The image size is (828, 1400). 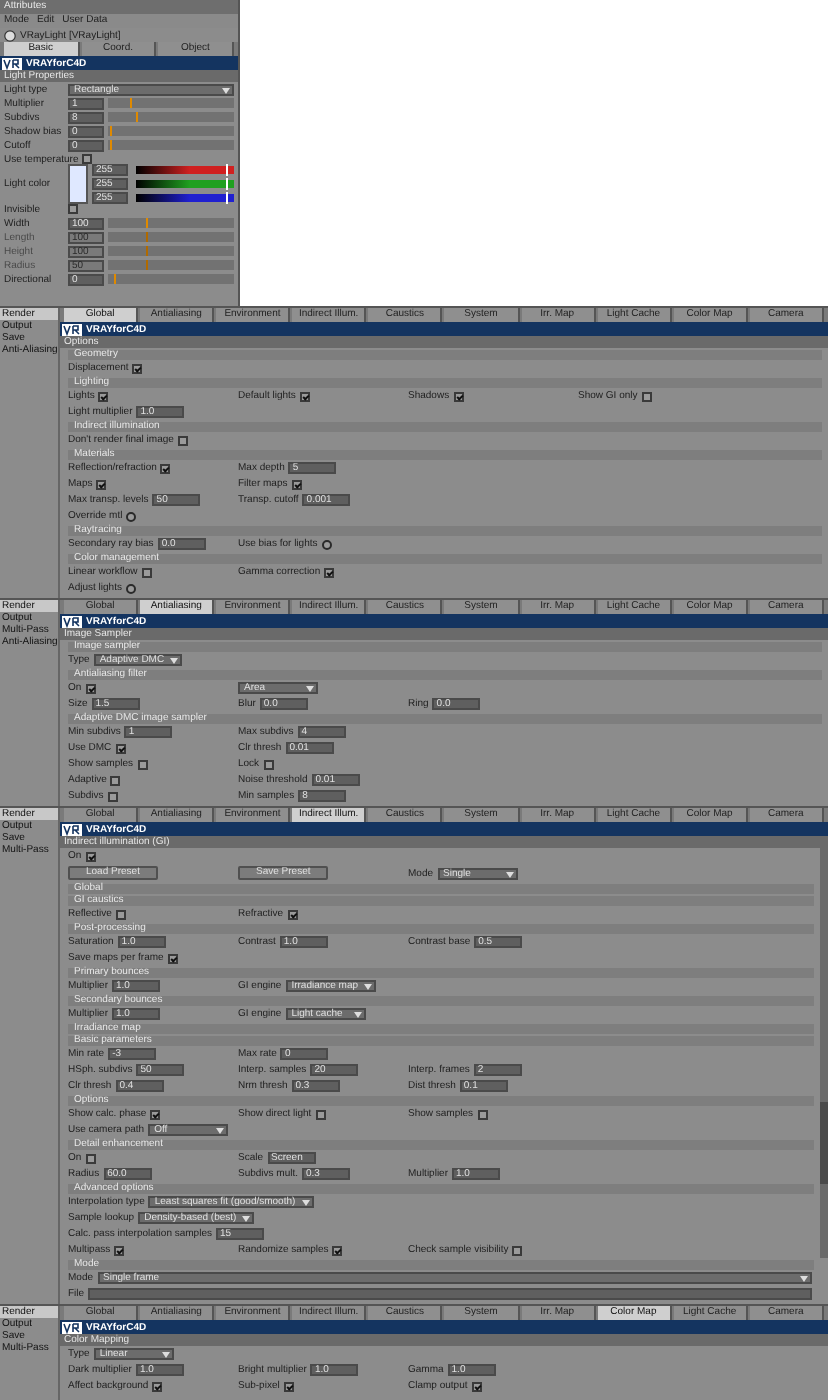 I want to click on scrollbar-thumb, so click(x=824, y=1143).